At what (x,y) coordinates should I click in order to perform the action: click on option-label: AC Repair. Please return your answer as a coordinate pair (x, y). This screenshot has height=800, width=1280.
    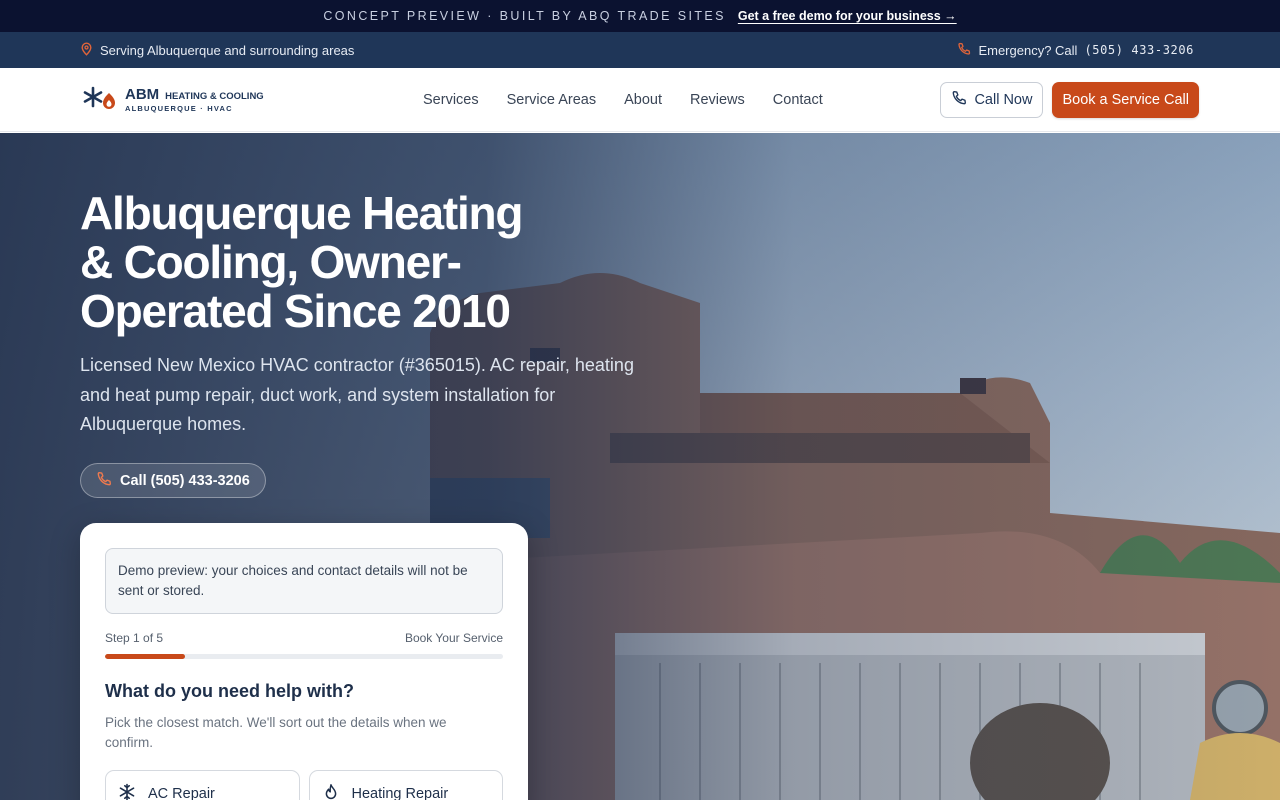
    Looking at the image, I should click on (181, 793).